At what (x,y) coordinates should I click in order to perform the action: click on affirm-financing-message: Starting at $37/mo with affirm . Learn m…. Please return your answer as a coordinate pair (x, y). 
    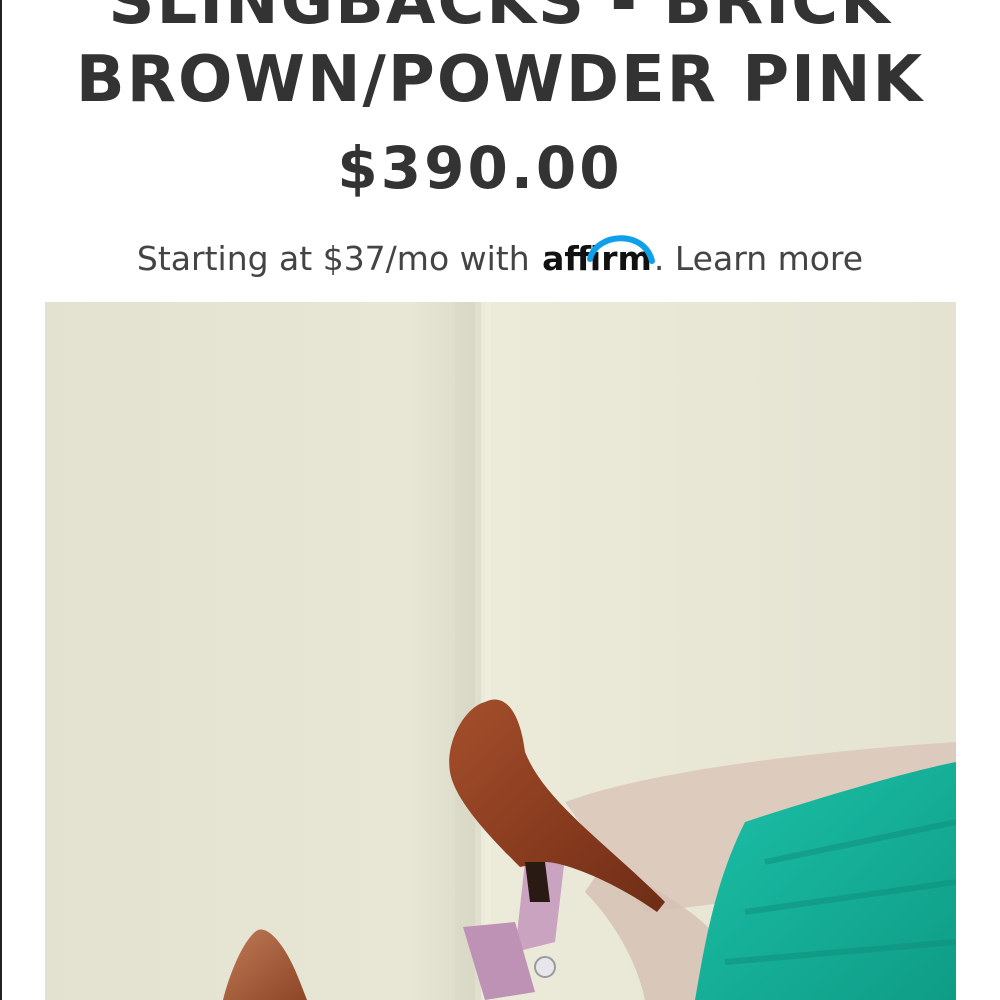
    Looking at the image, I should click on (500, 259).